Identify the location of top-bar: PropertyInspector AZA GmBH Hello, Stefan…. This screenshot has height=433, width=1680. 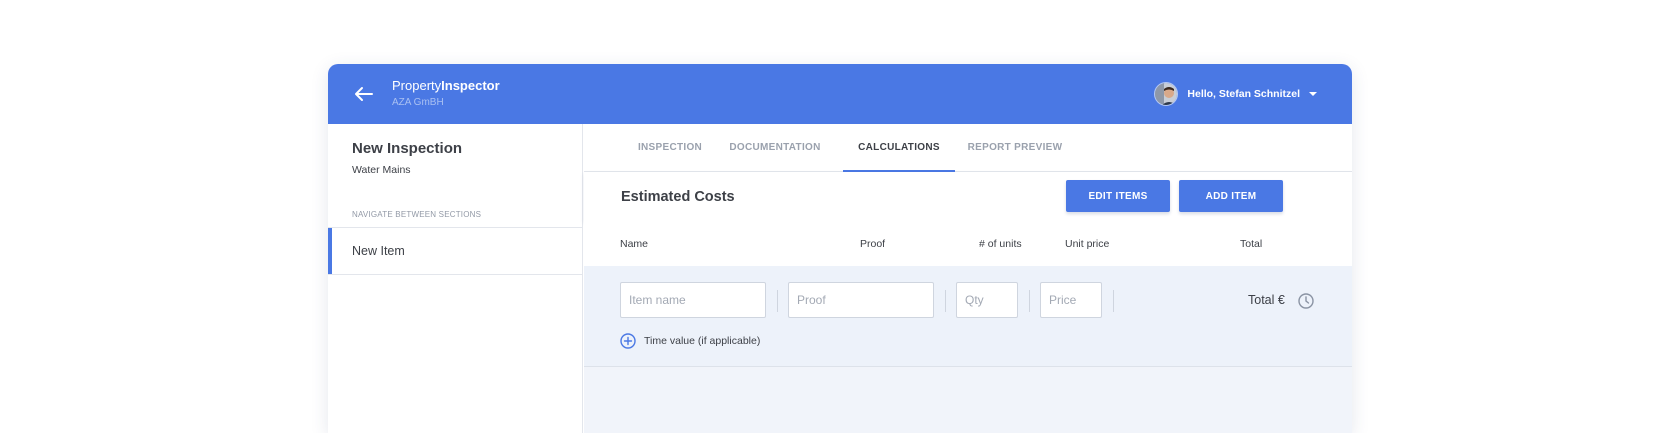
(840, 94).